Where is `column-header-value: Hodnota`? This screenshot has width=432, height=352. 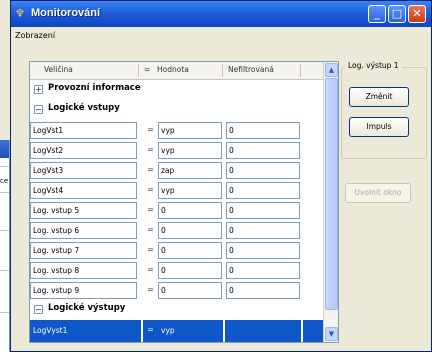 column-header-value: Hodnota is located at coordinates (173, 69).